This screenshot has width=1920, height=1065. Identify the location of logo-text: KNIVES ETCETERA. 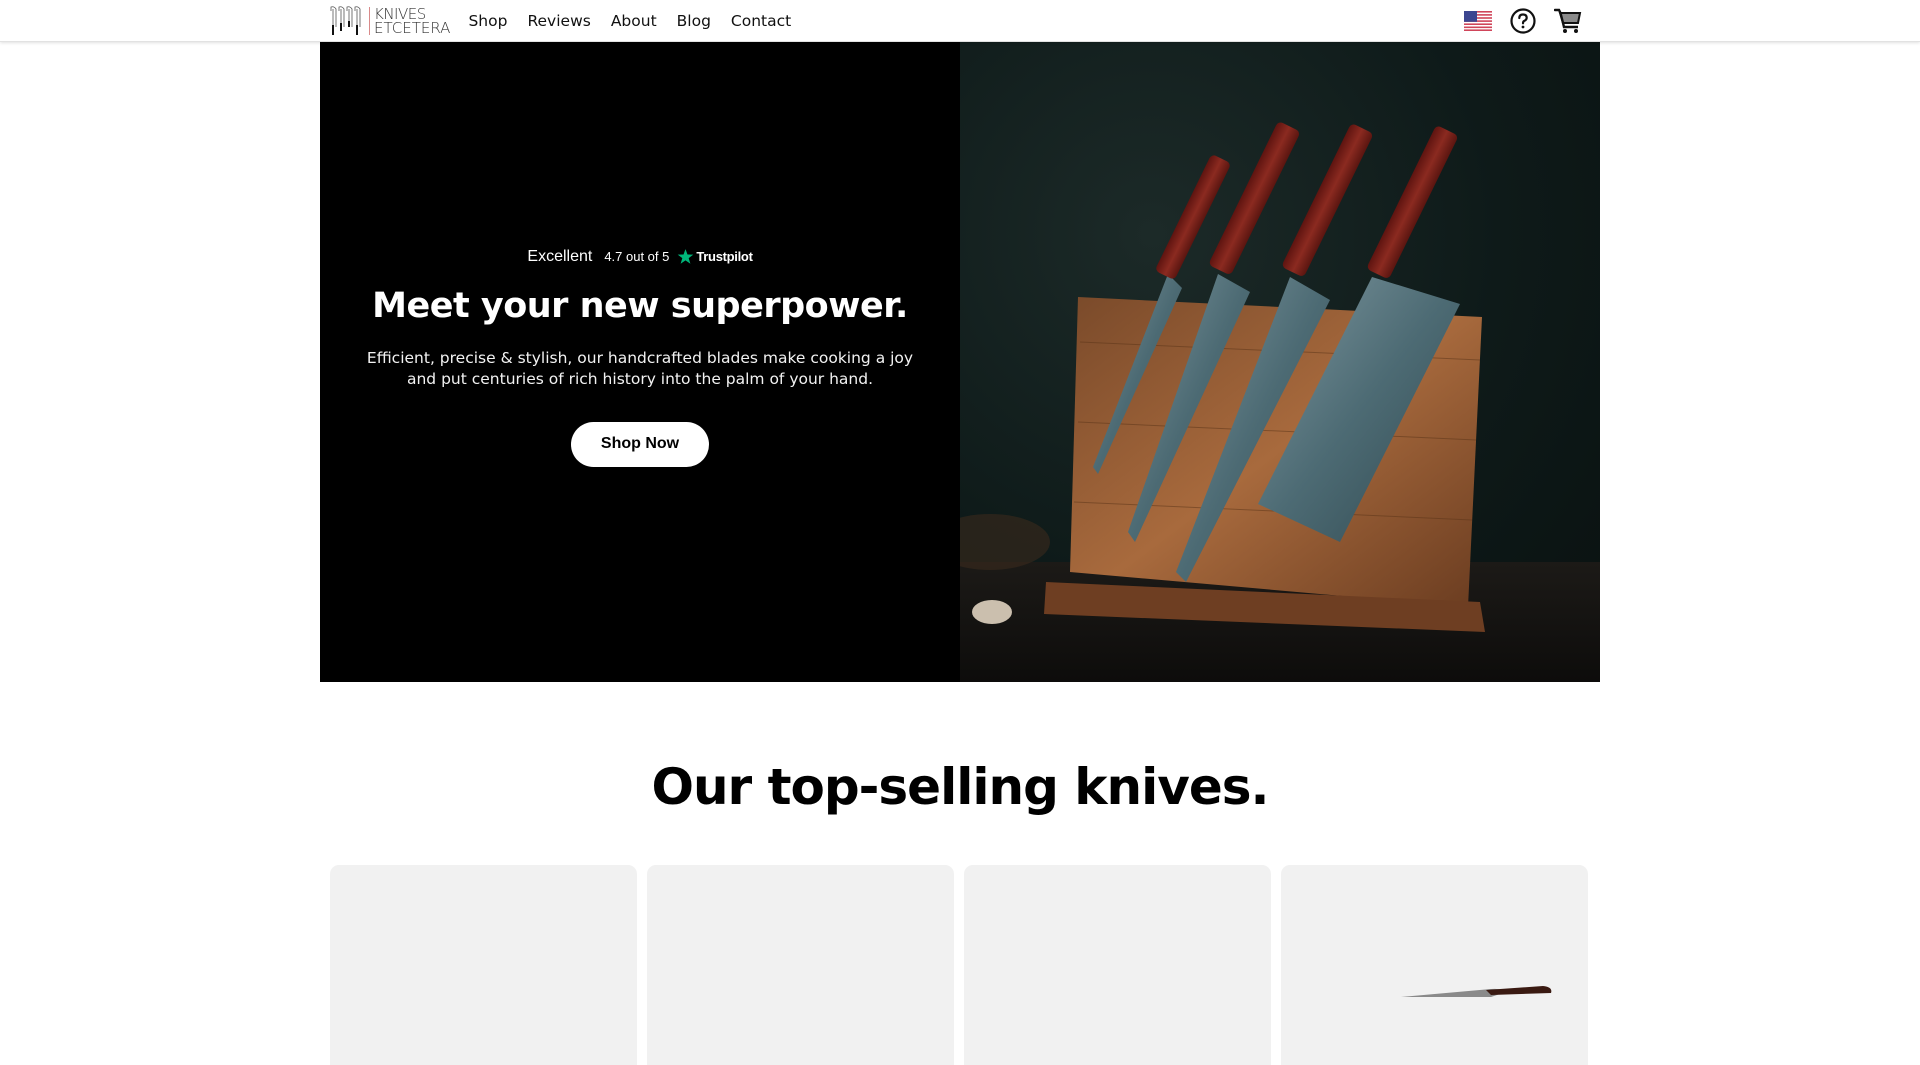
(412, 21).